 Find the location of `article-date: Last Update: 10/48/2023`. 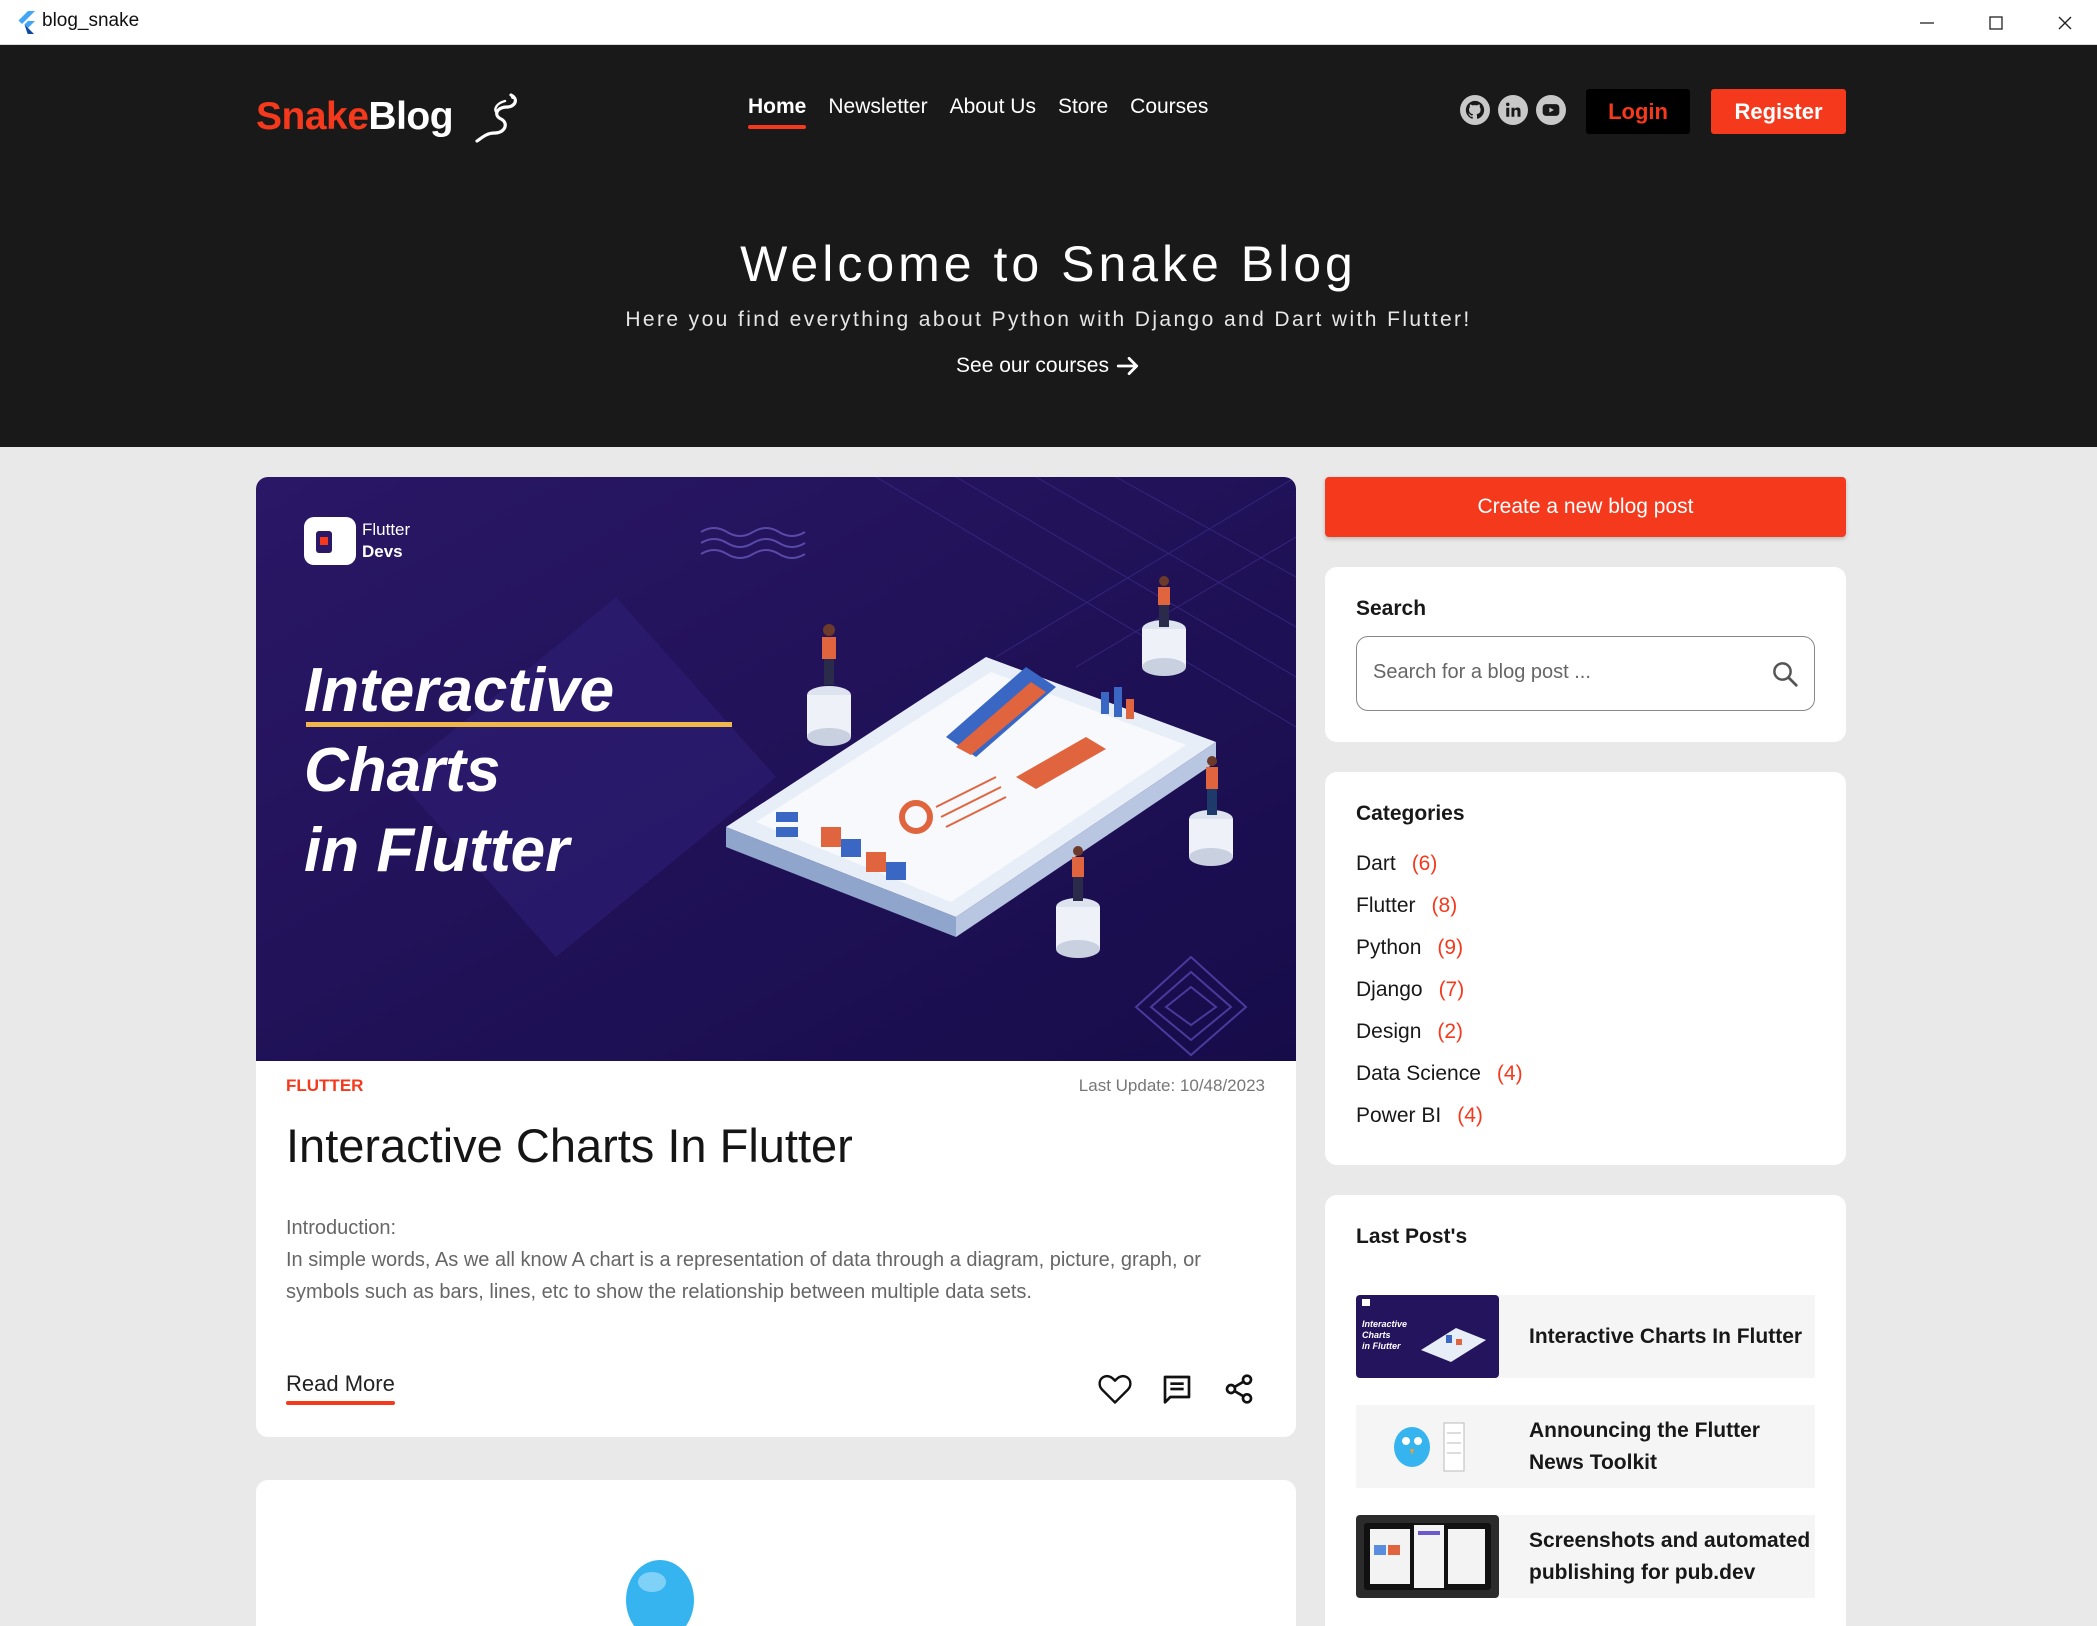

article-date: Last Update: 10/48/2023 is located at coordinates (1171, 1085).